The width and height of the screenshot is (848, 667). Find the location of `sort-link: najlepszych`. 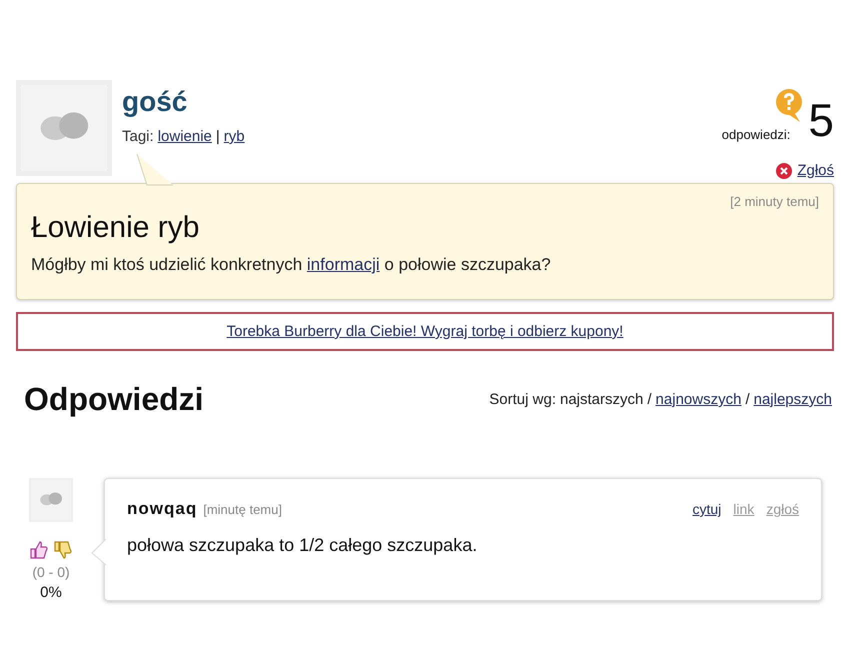

sort-link: najlepszych is located at coordinates (793, 399).